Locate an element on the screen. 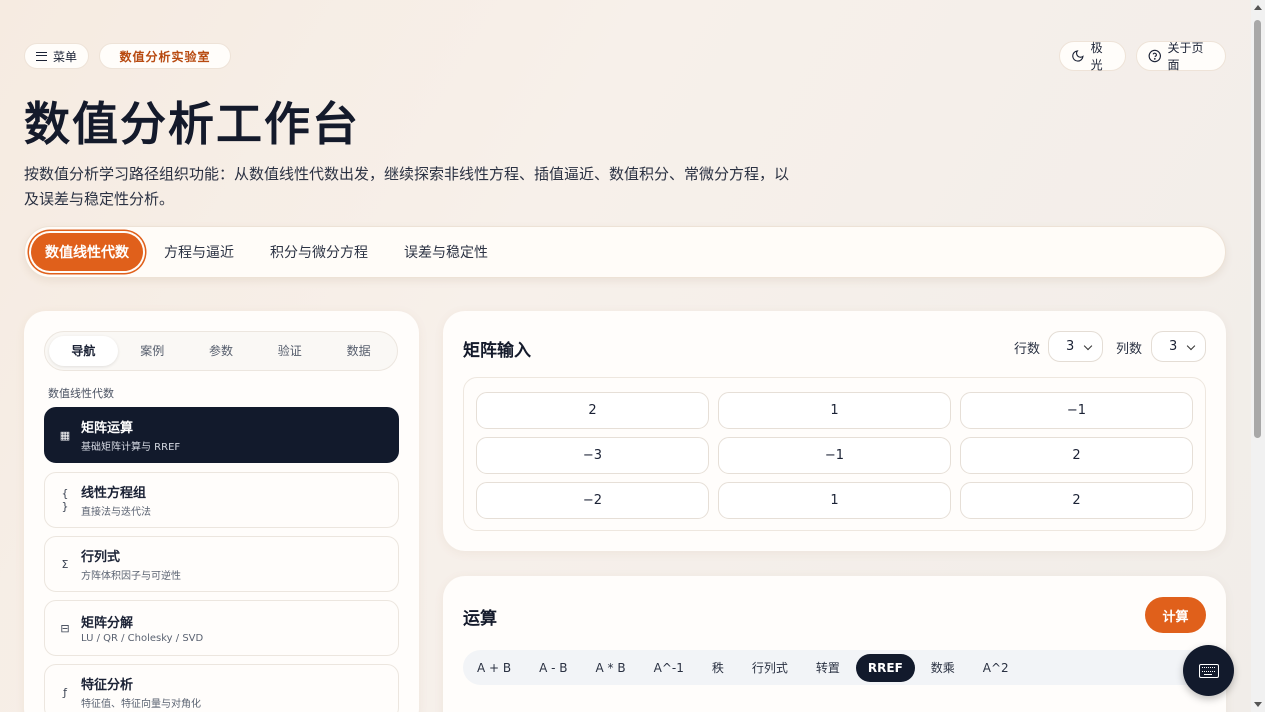 Image resolution: width=1265 pixels, height=712 pixels. menu-label: 菜单 is located at coordinates (65, 56).